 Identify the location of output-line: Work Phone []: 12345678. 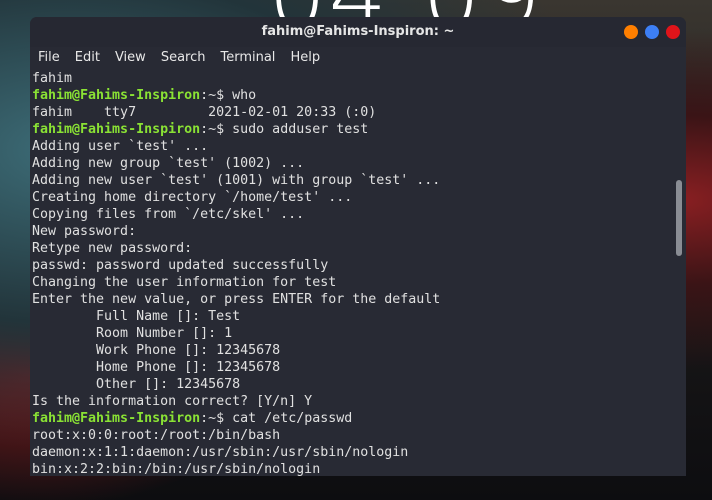
(156, 350).